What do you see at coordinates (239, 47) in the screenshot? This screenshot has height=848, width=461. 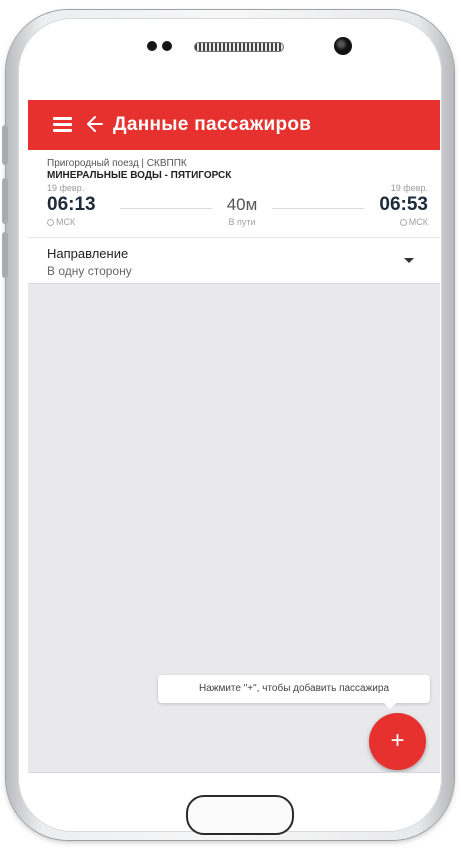 I see `earpiece-speaker` at bounding box center [239, 47].